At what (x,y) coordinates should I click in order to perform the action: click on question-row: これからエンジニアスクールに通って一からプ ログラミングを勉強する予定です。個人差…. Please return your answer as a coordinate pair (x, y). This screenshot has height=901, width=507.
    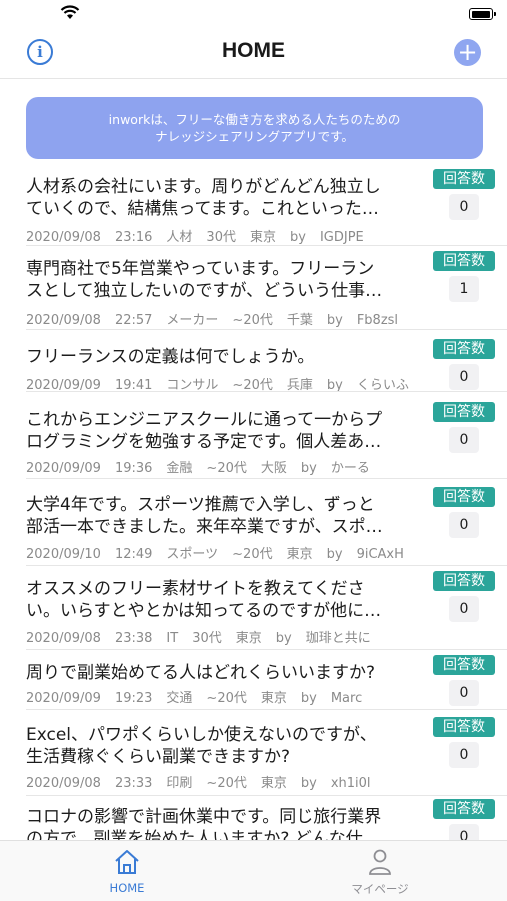
    Looking at the image, I should click on (253, 439).